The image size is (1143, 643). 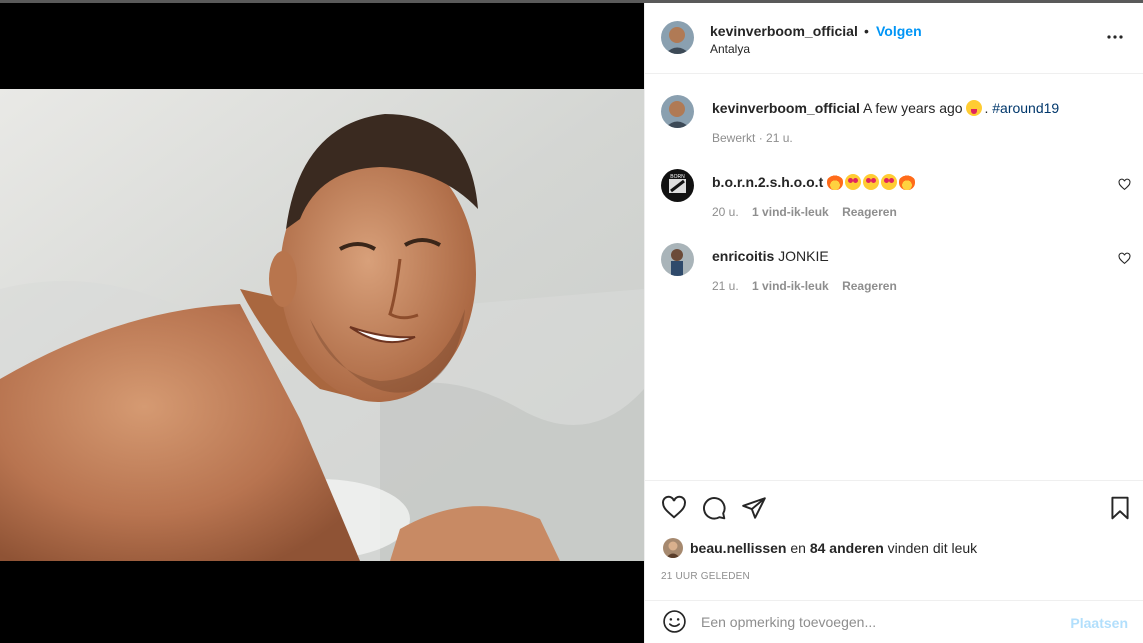 I want to click on commenter-avatar: BORN, so click(x=677, y=185).